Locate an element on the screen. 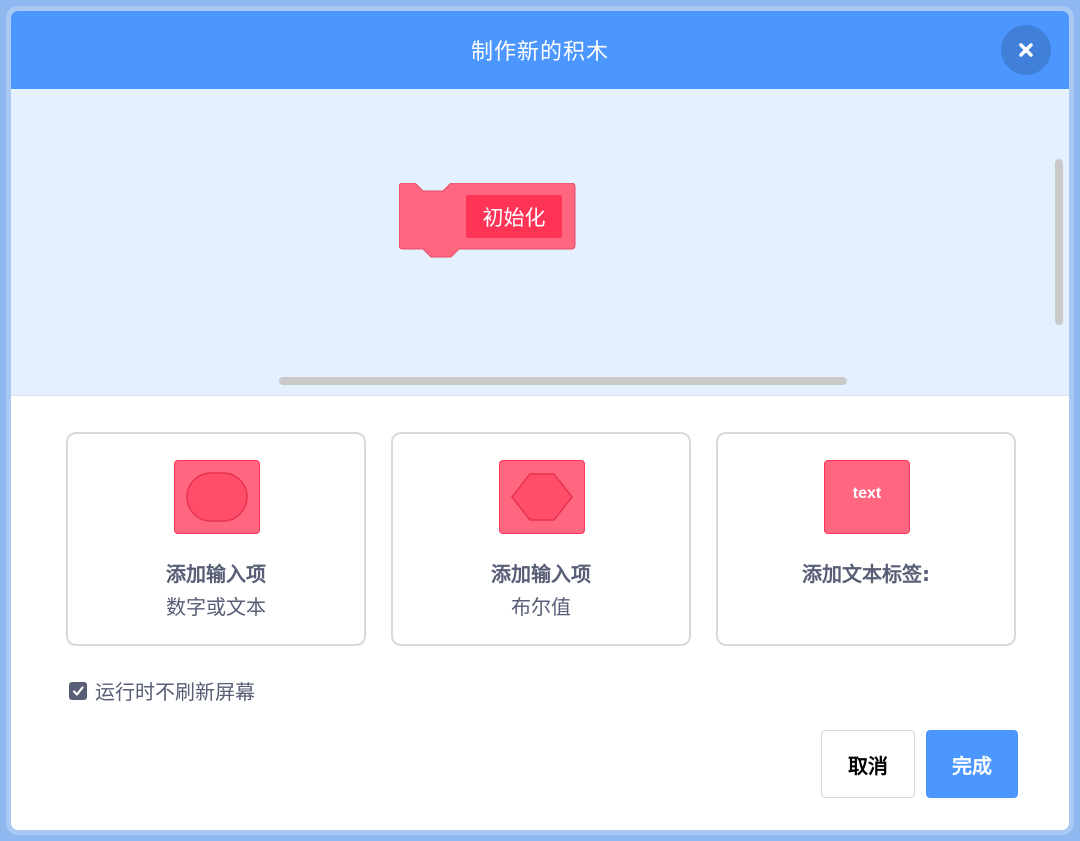 The width and height of the screenshot is (1080, 841). option-subtitle: 布尔值 is located at coordinates (541, 607).